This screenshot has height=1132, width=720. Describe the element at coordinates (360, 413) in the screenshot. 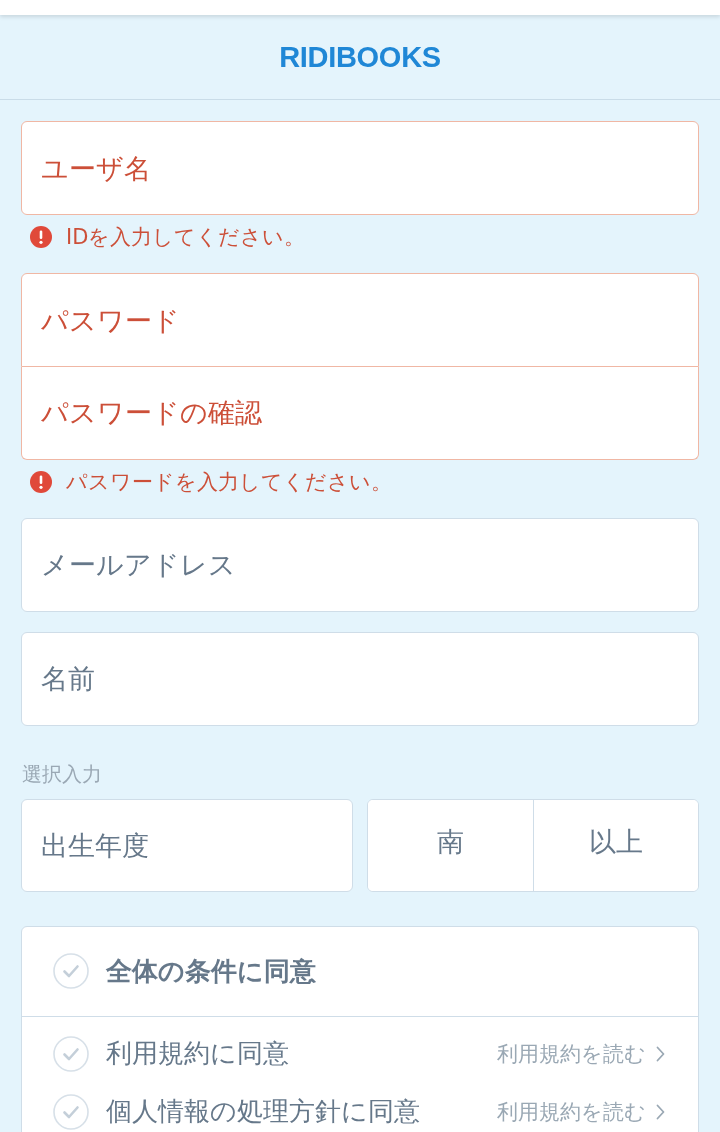

I see `input-field: パスワードの確認` at that location.